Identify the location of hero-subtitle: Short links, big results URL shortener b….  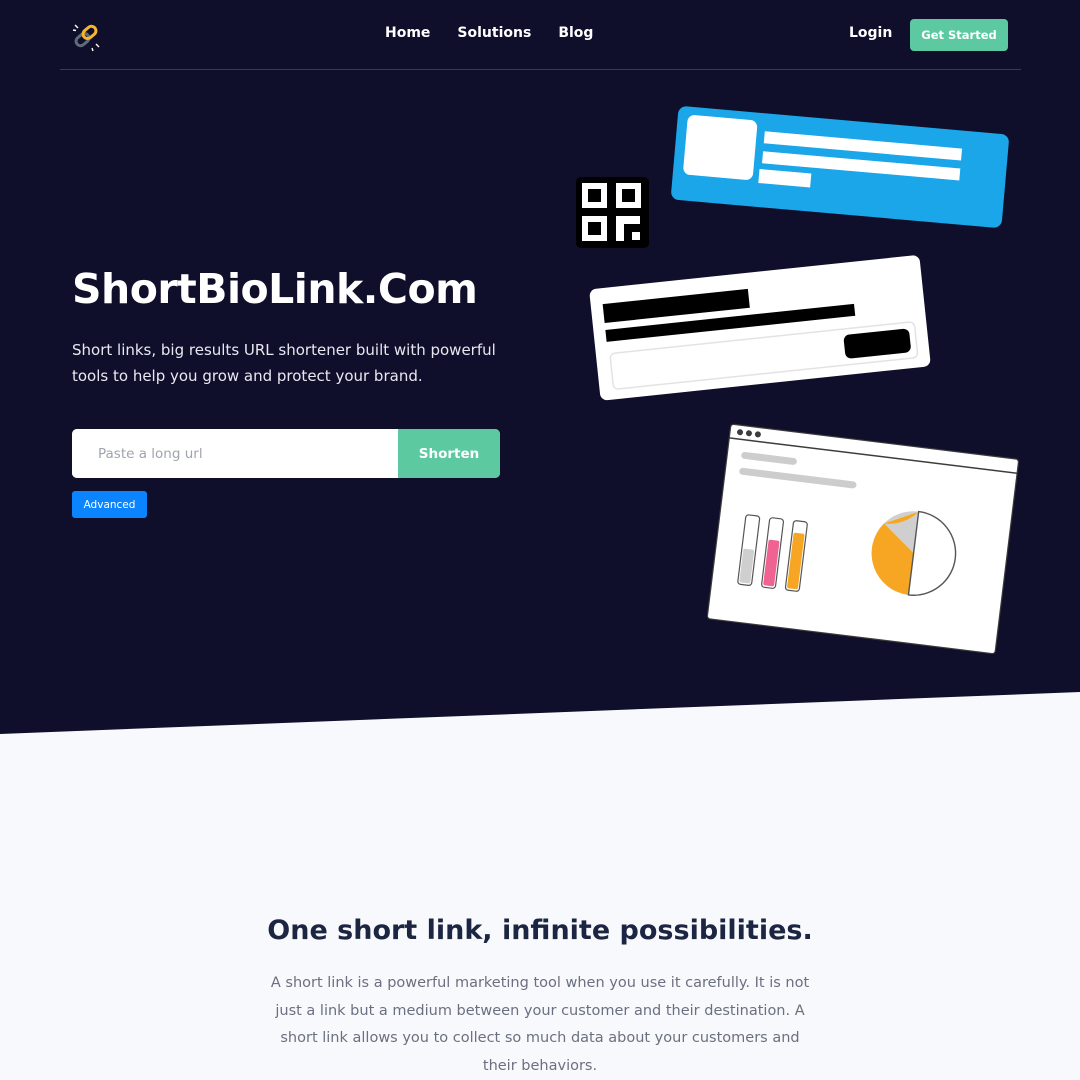
(284, 363).